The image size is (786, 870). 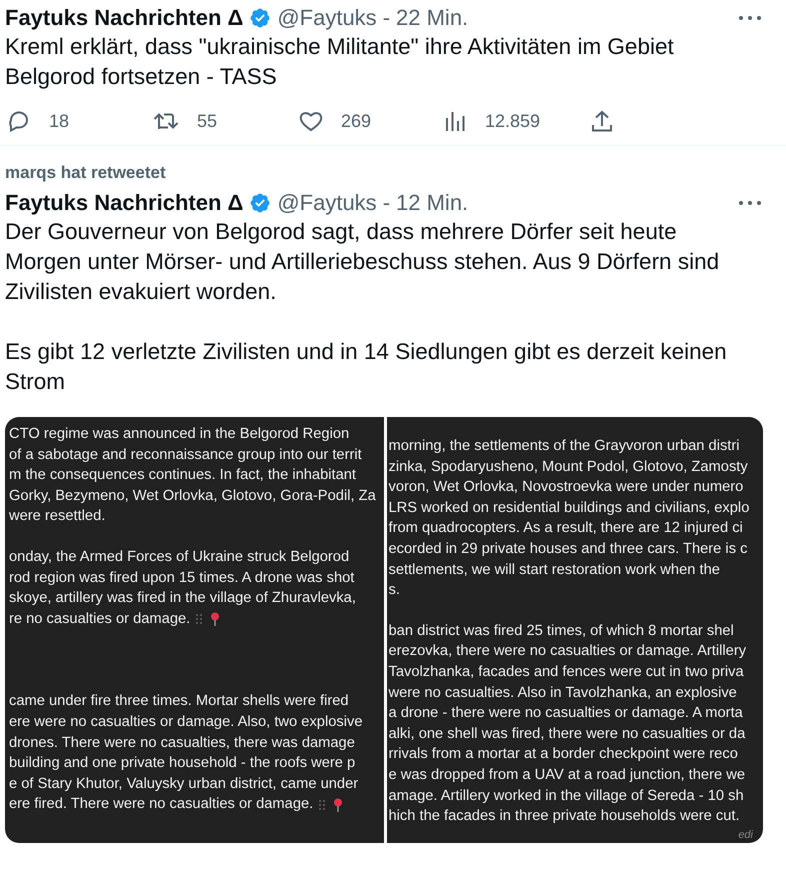 What do you see at coordinates (394, 590) in the screenshot?
I see `image-text-line: s.` at bounding box center [394, 590].